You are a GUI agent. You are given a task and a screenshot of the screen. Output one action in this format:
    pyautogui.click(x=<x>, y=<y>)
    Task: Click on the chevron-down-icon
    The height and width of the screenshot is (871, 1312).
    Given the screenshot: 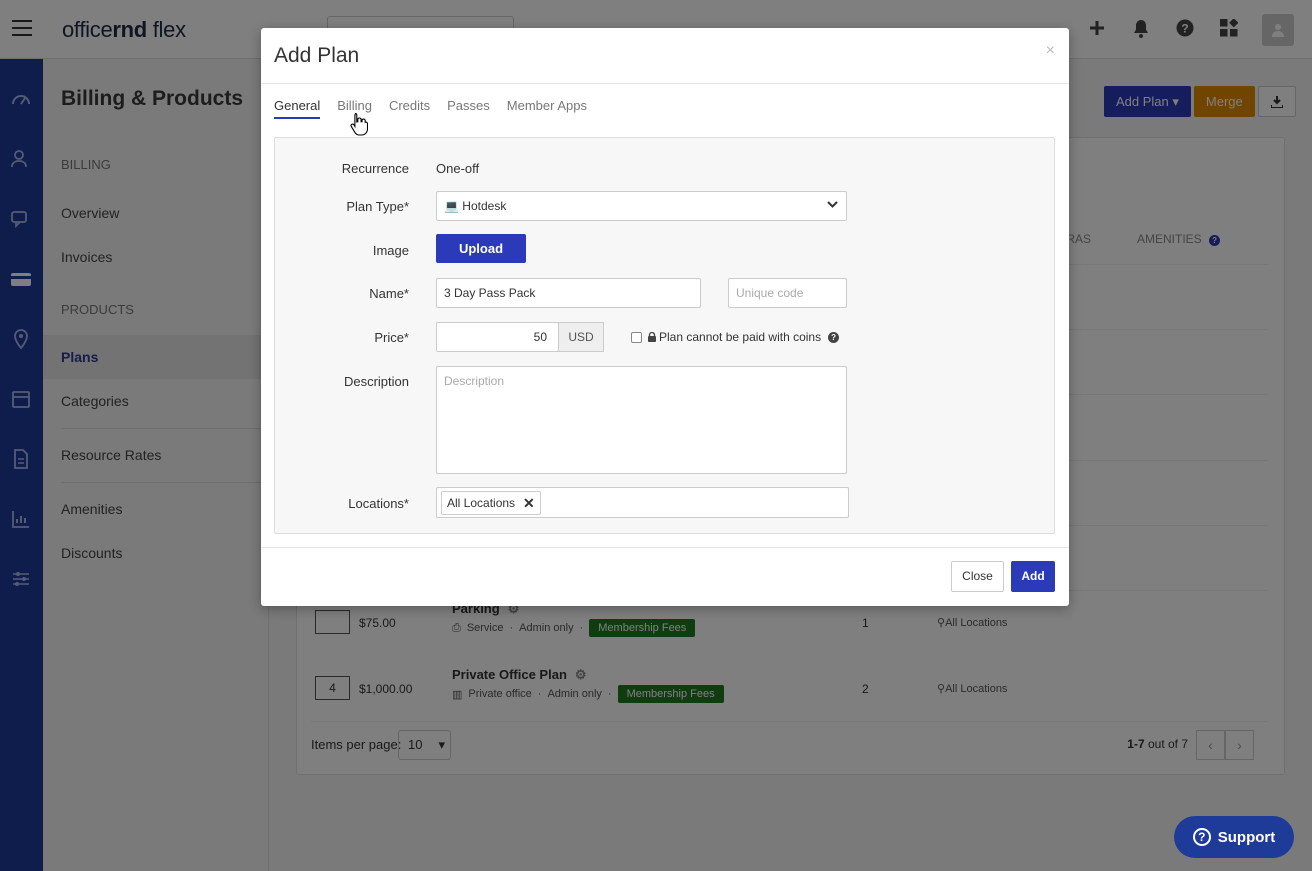 What is the action you would take?
    pyautogui.click(x=832, y=204)
    